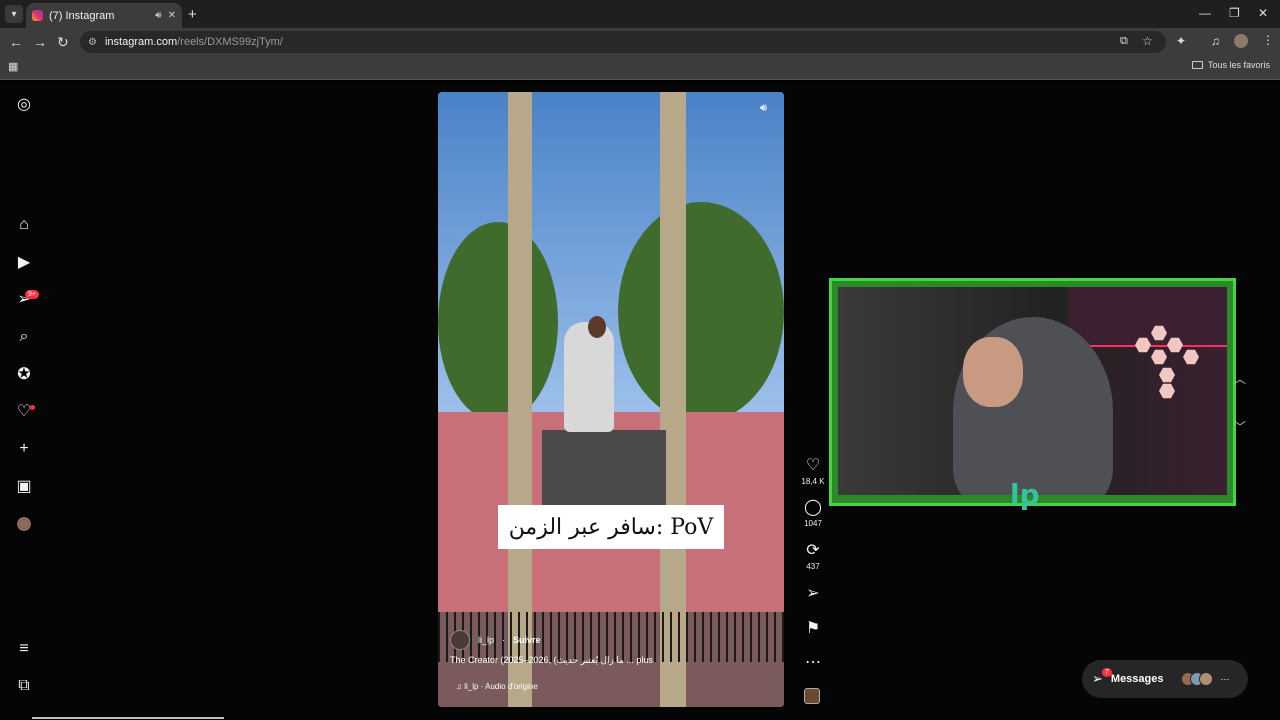 This screenshot has height=720, width=1280. What do you see at coordinates (24, 486) in the screenshot?
I see `dashboard-icon: ▣` at bounding box center [24, 486].